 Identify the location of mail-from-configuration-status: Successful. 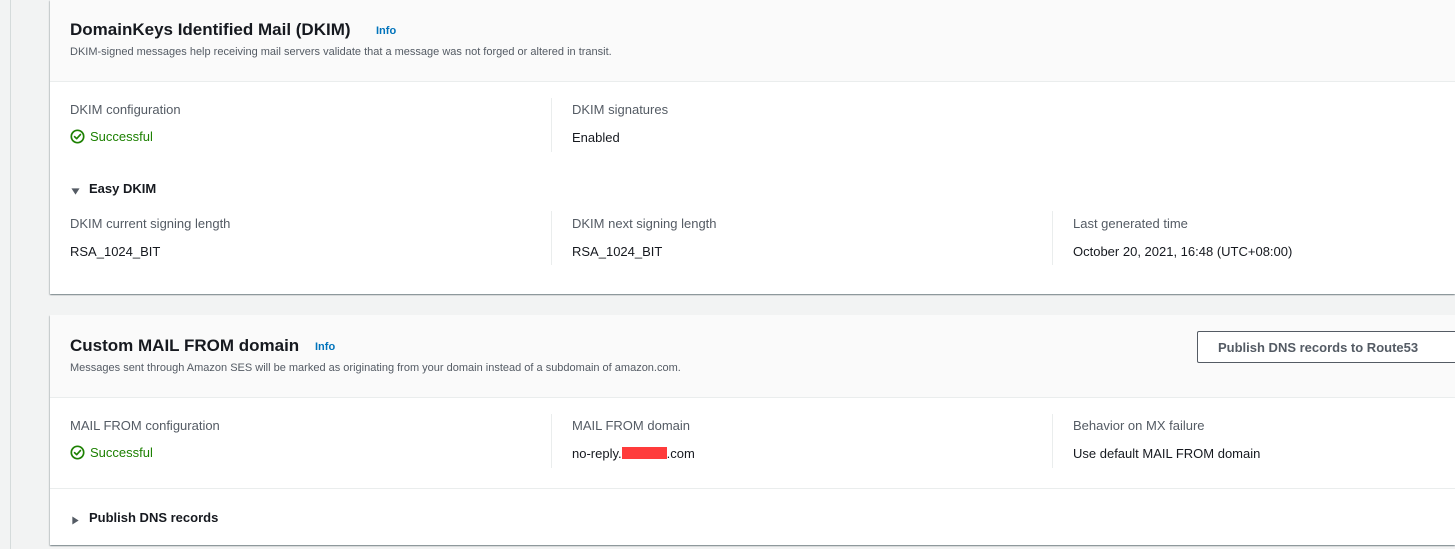
(111, 452).